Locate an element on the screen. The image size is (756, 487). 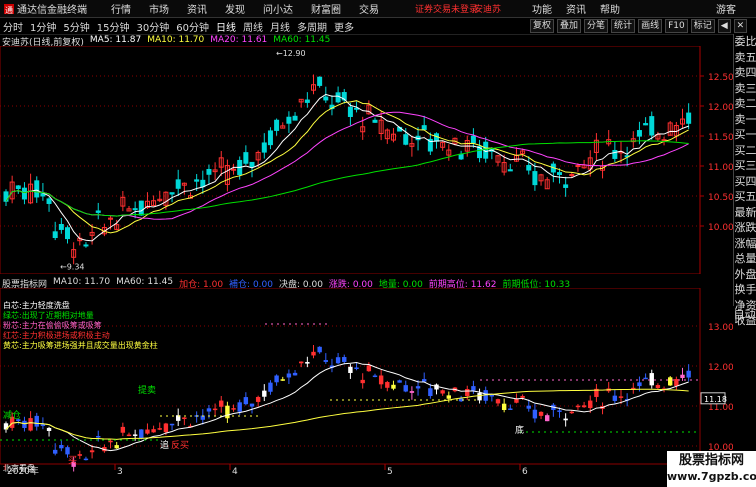
low-price-mark: ←9.34 is located at coordinates (72, 267).